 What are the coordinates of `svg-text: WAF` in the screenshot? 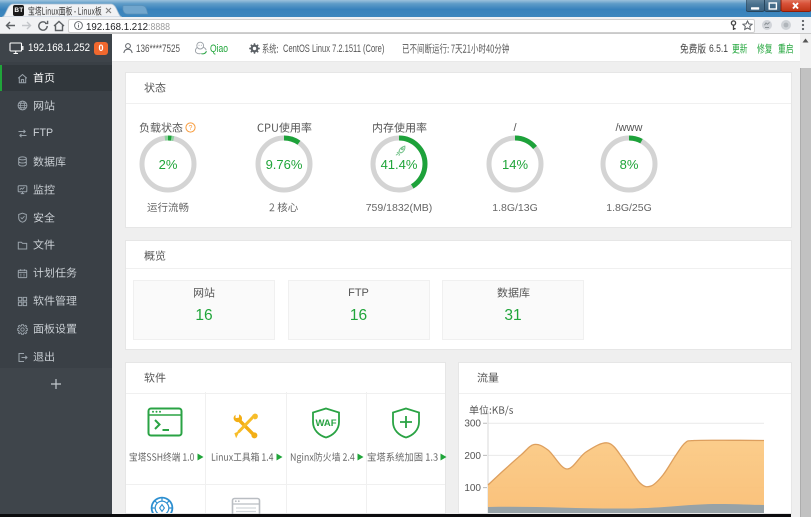 It's located at (325, 423).